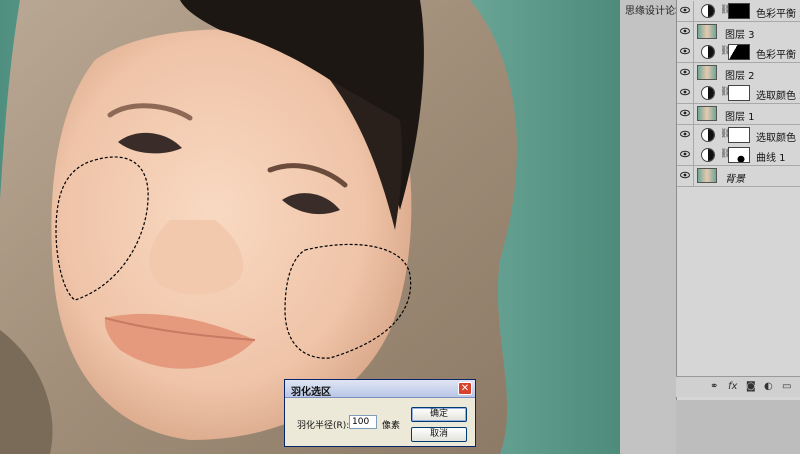 The width and height of the screenshot is (800, 454). What do you see at coordinates (439, 434) in the screenshot?
I see `cancel-button: 取消` at bounding box center [439, 434].